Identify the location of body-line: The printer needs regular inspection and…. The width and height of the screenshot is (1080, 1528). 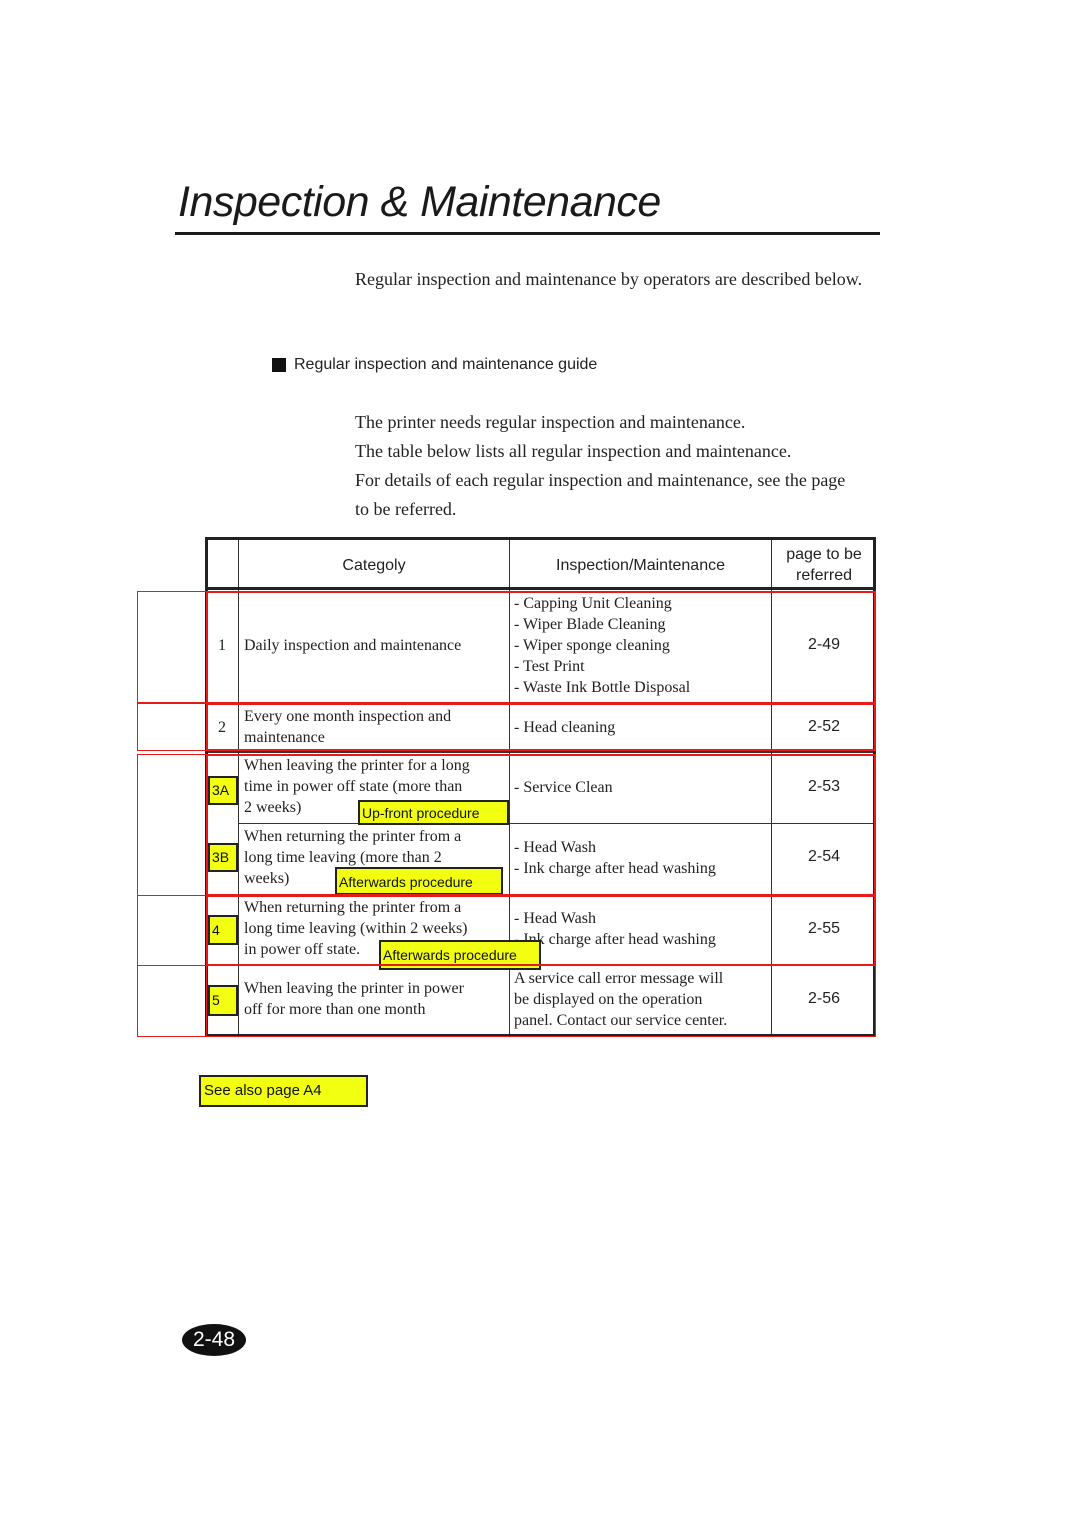
(550, 422).